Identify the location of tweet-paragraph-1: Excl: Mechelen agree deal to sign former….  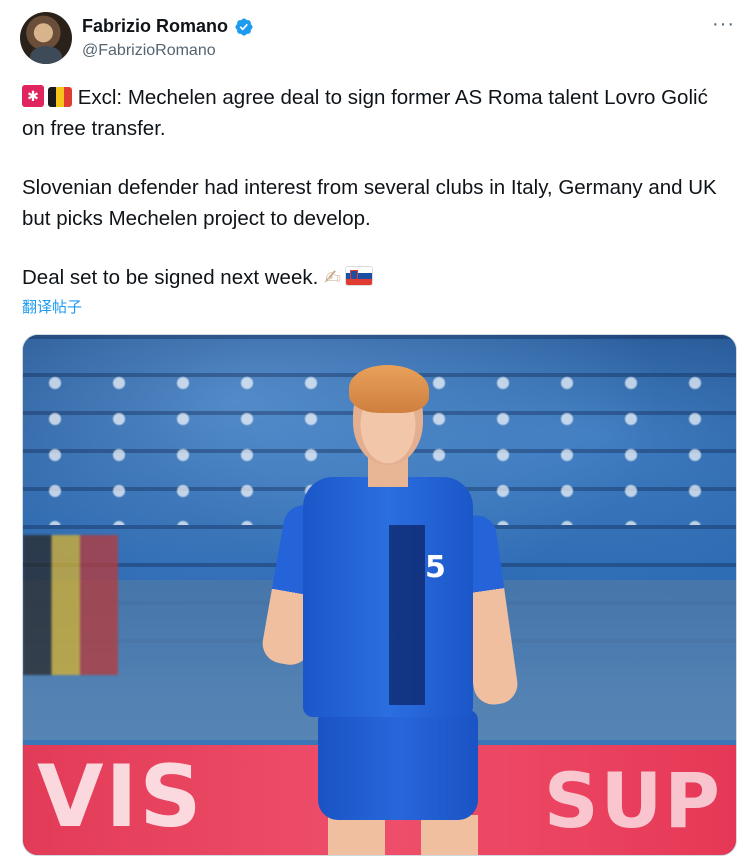
(378, 113).